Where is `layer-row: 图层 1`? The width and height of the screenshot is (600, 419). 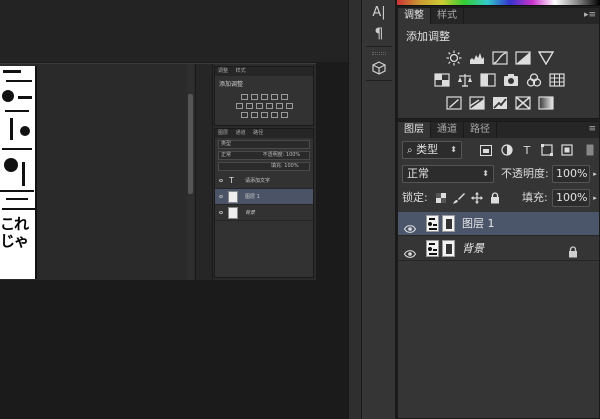
layer-row: 图层 1 is located at coordinates (498, 224).